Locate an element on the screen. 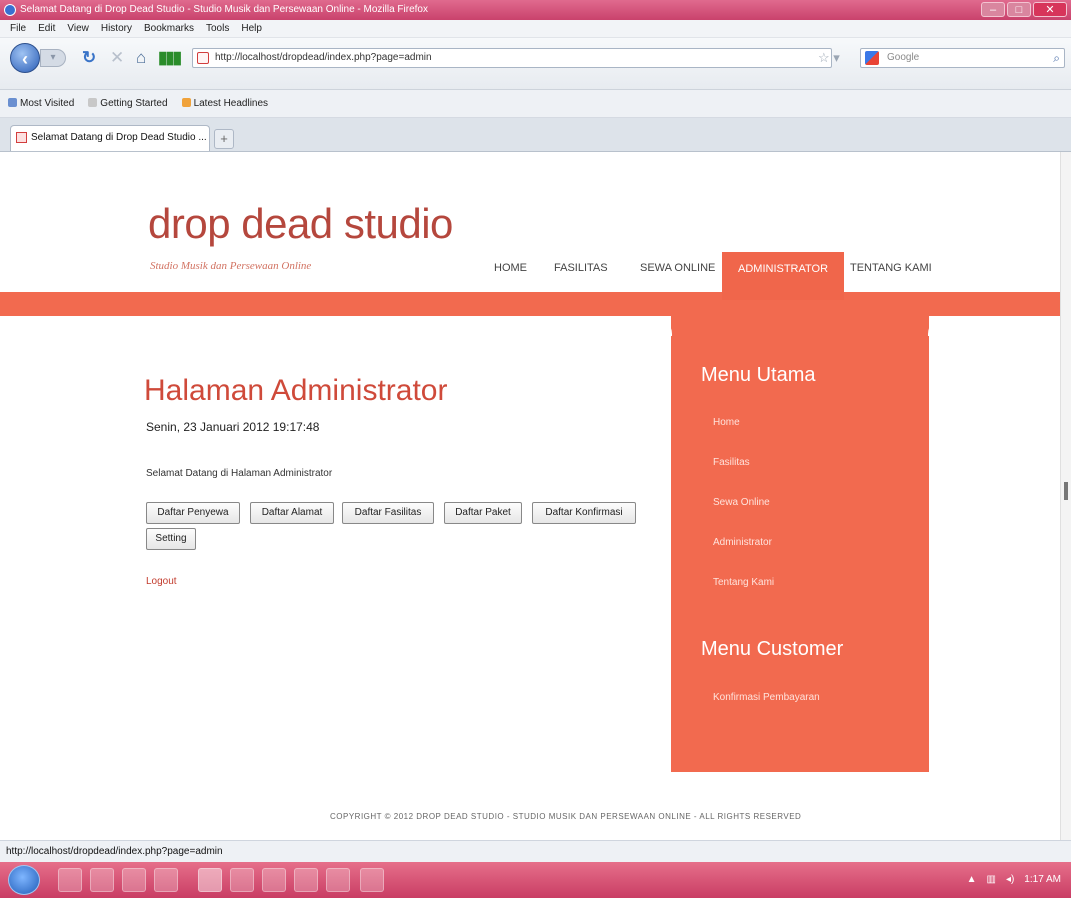  setting-button: Setting is located at coordinates (171, 539).